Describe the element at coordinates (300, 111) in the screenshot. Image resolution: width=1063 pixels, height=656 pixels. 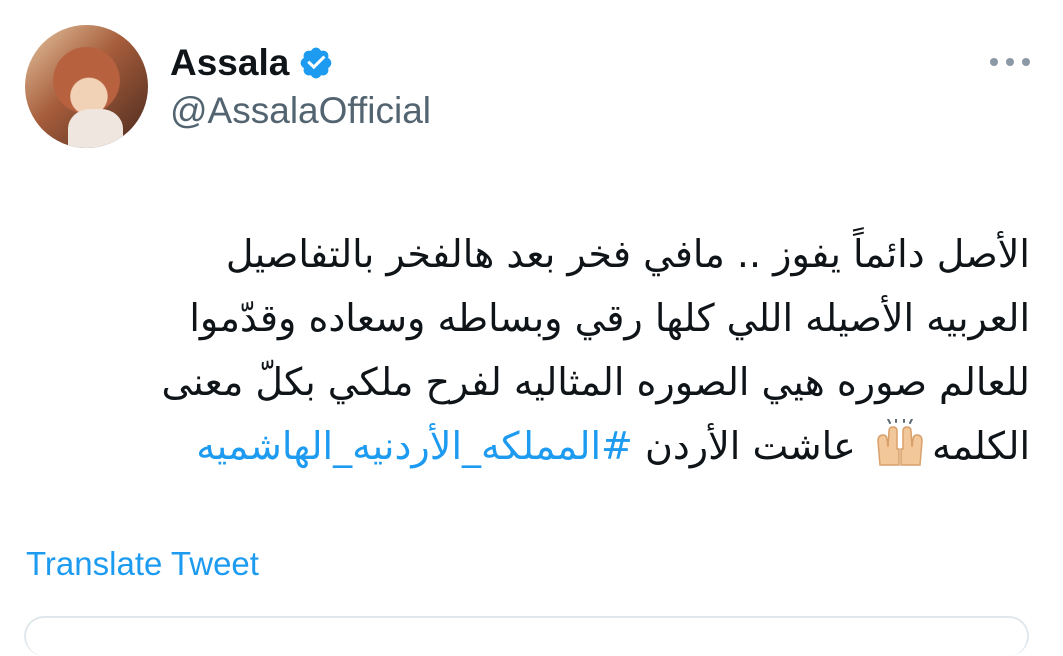
I see `author-handle: @AssalaOfficial` at that location.